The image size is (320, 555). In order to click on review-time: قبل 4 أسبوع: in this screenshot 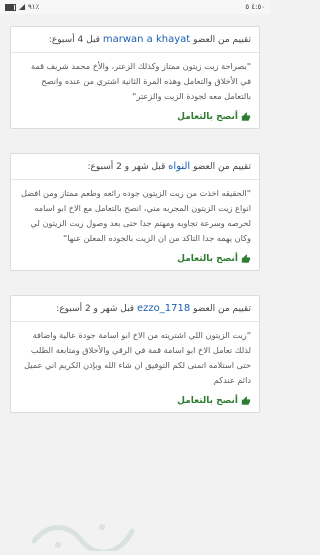, I will do `click(74, 40)`.